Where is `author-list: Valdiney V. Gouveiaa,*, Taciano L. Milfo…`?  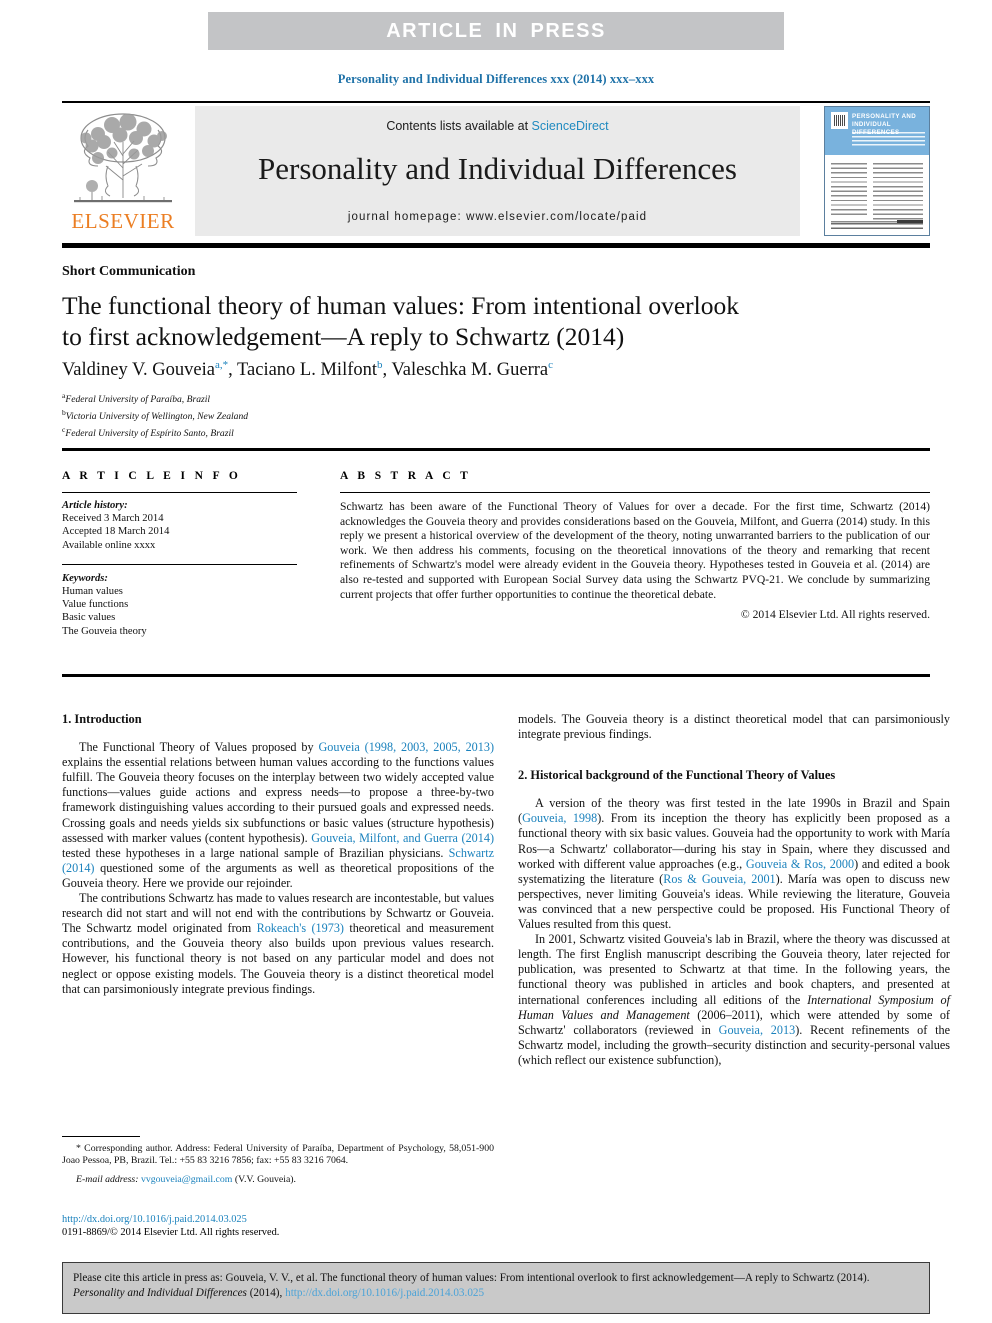
author-list: Valdiney V. Gouveiaa,*, Taciano L. Milfo… is located at coordinates (307, 370).